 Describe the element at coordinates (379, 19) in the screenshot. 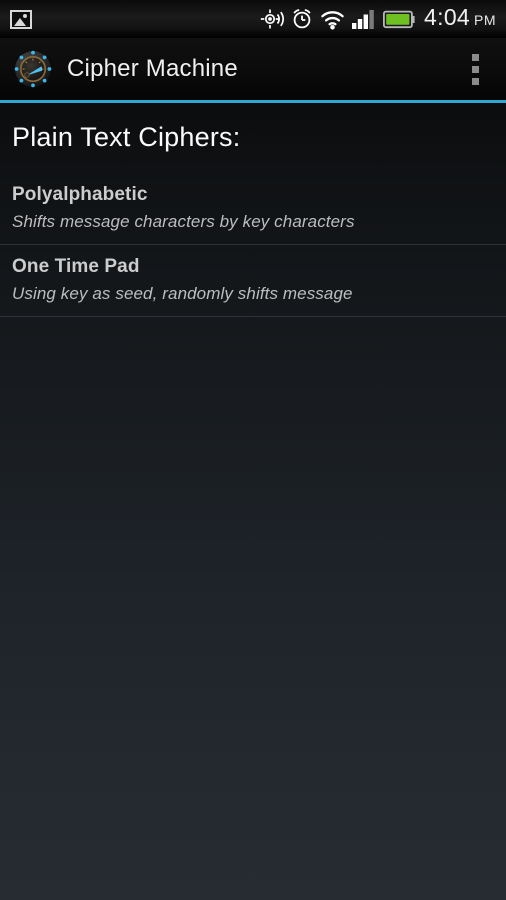

I see `status-bar-system-icons: 4:04 PM` at that location.